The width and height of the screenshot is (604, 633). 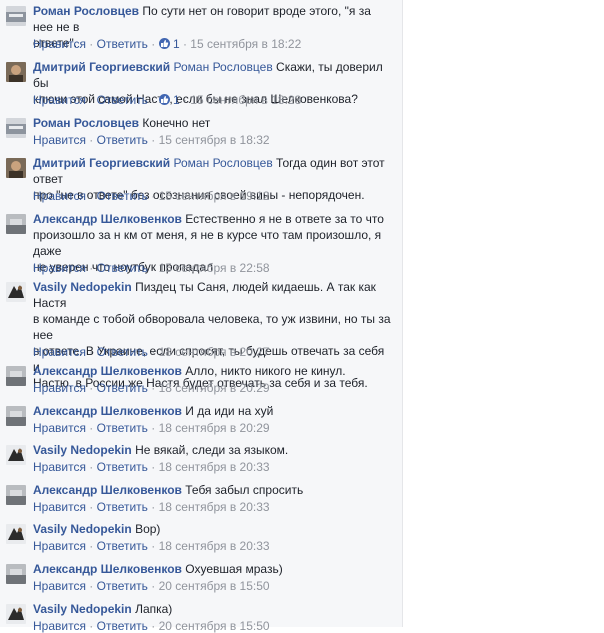 What do you see at coordinates (245, 44) in the screenshot?
I see `timestamp: 15 сентября в 18:22` at bounding box center [245, 44].